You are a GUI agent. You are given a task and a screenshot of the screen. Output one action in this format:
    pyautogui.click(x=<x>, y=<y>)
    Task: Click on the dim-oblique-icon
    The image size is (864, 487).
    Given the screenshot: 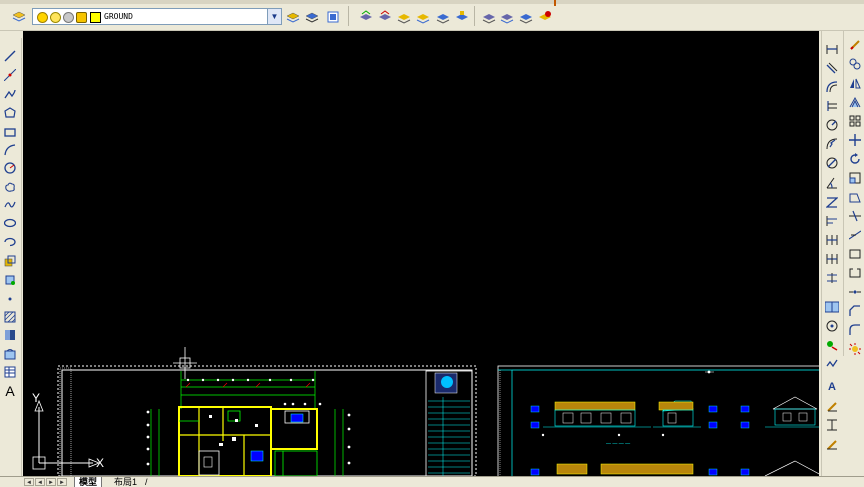 What is the action you would take?
    pyautogui.click(x=832, y=444)
    